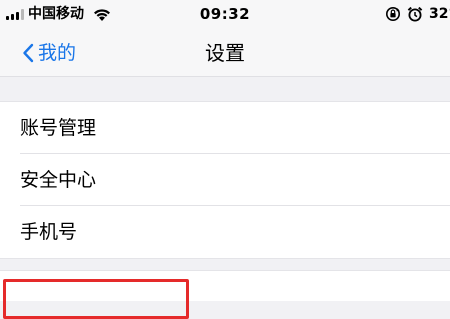 The height and width of the screenshot is (319, 450). I want to click on status-right: 32°, so click(417, 14).